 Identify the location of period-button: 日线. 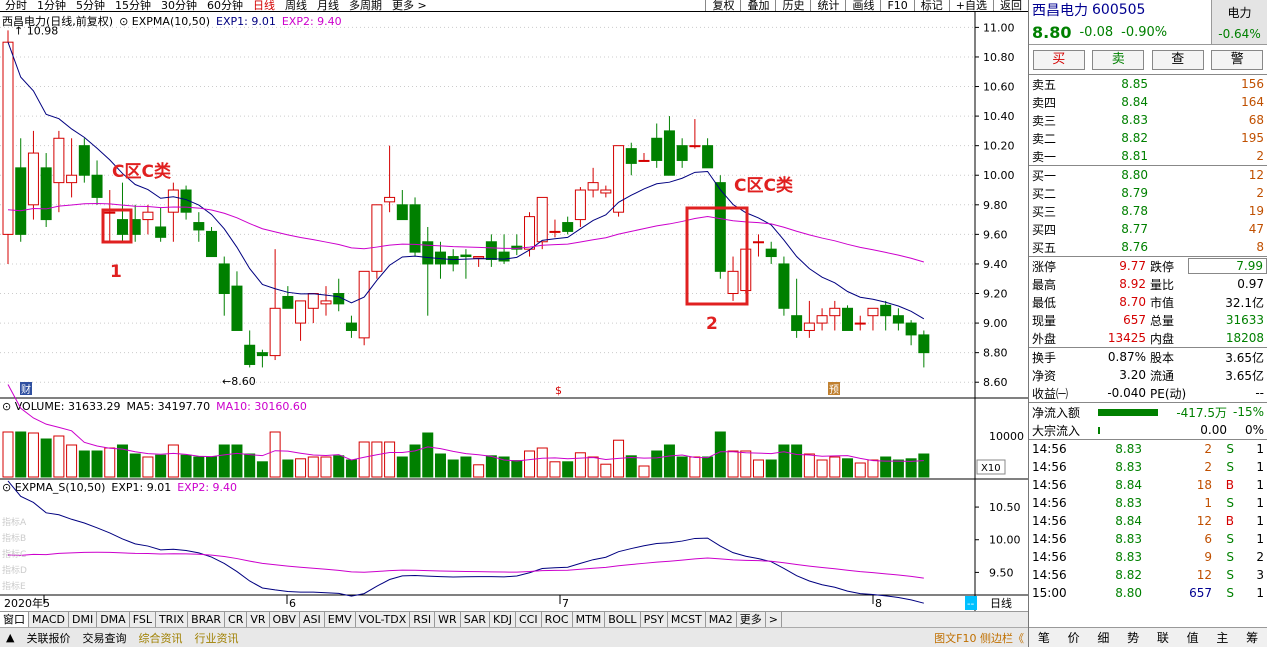
(1001, 603).